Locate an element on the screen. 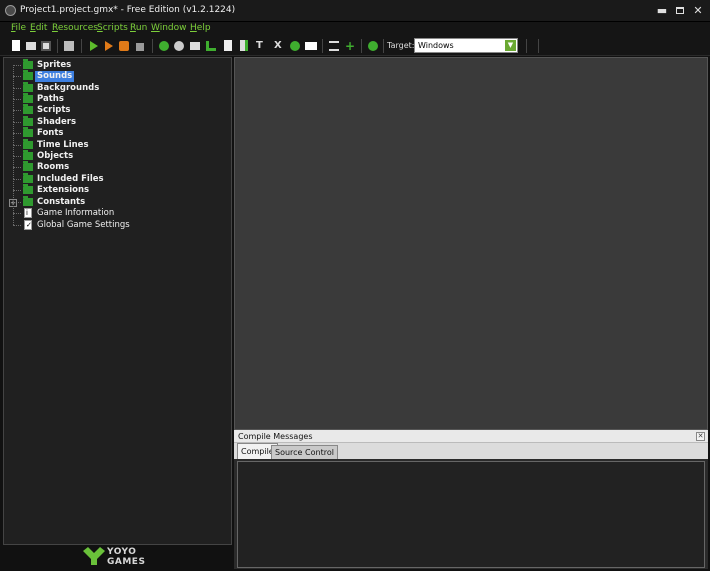  run-icon is located at coordinates (93, 46).